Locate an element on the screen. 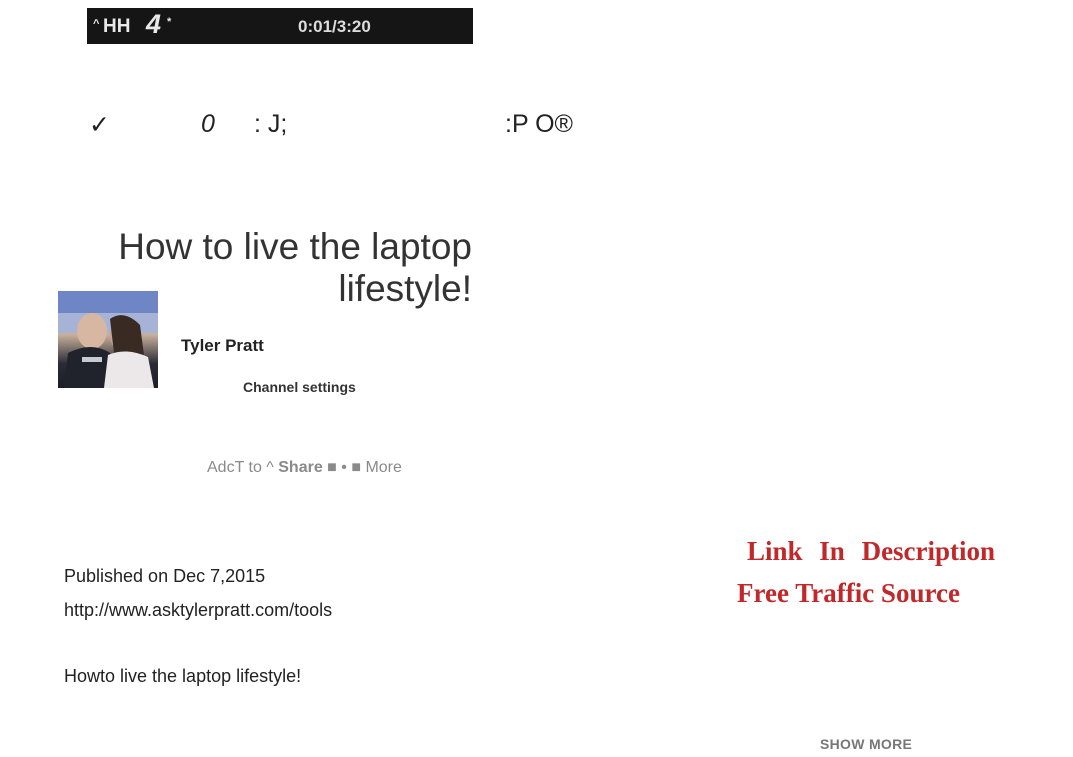 The image size is (1073, 757). reaction-glyphs: : J; is located at coordinates (270, 124).